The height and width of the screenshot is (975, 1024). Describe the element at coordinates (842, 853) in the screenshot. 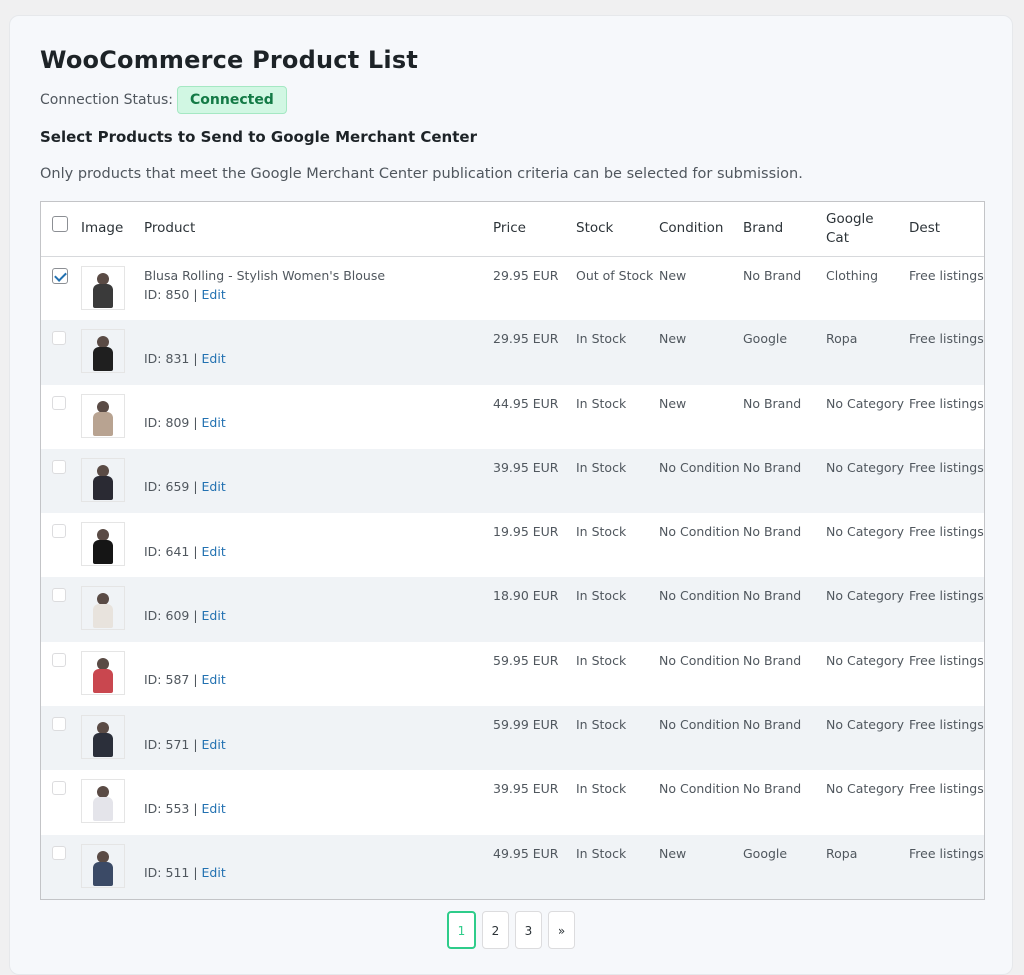

I see `google-cat-cell: Ropa` at that location.